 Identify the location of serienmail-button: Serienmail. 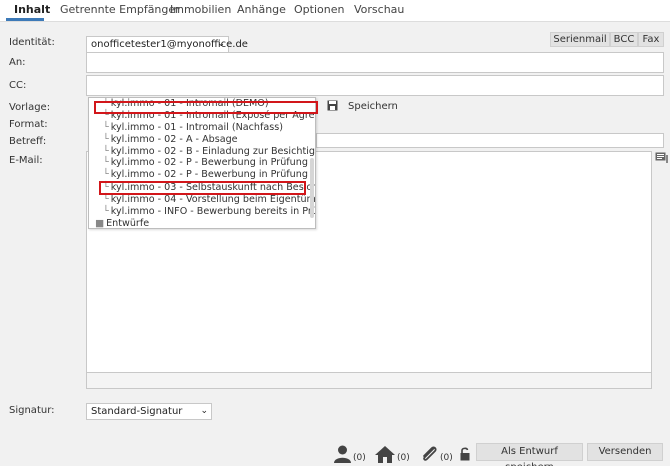
(580, 39).